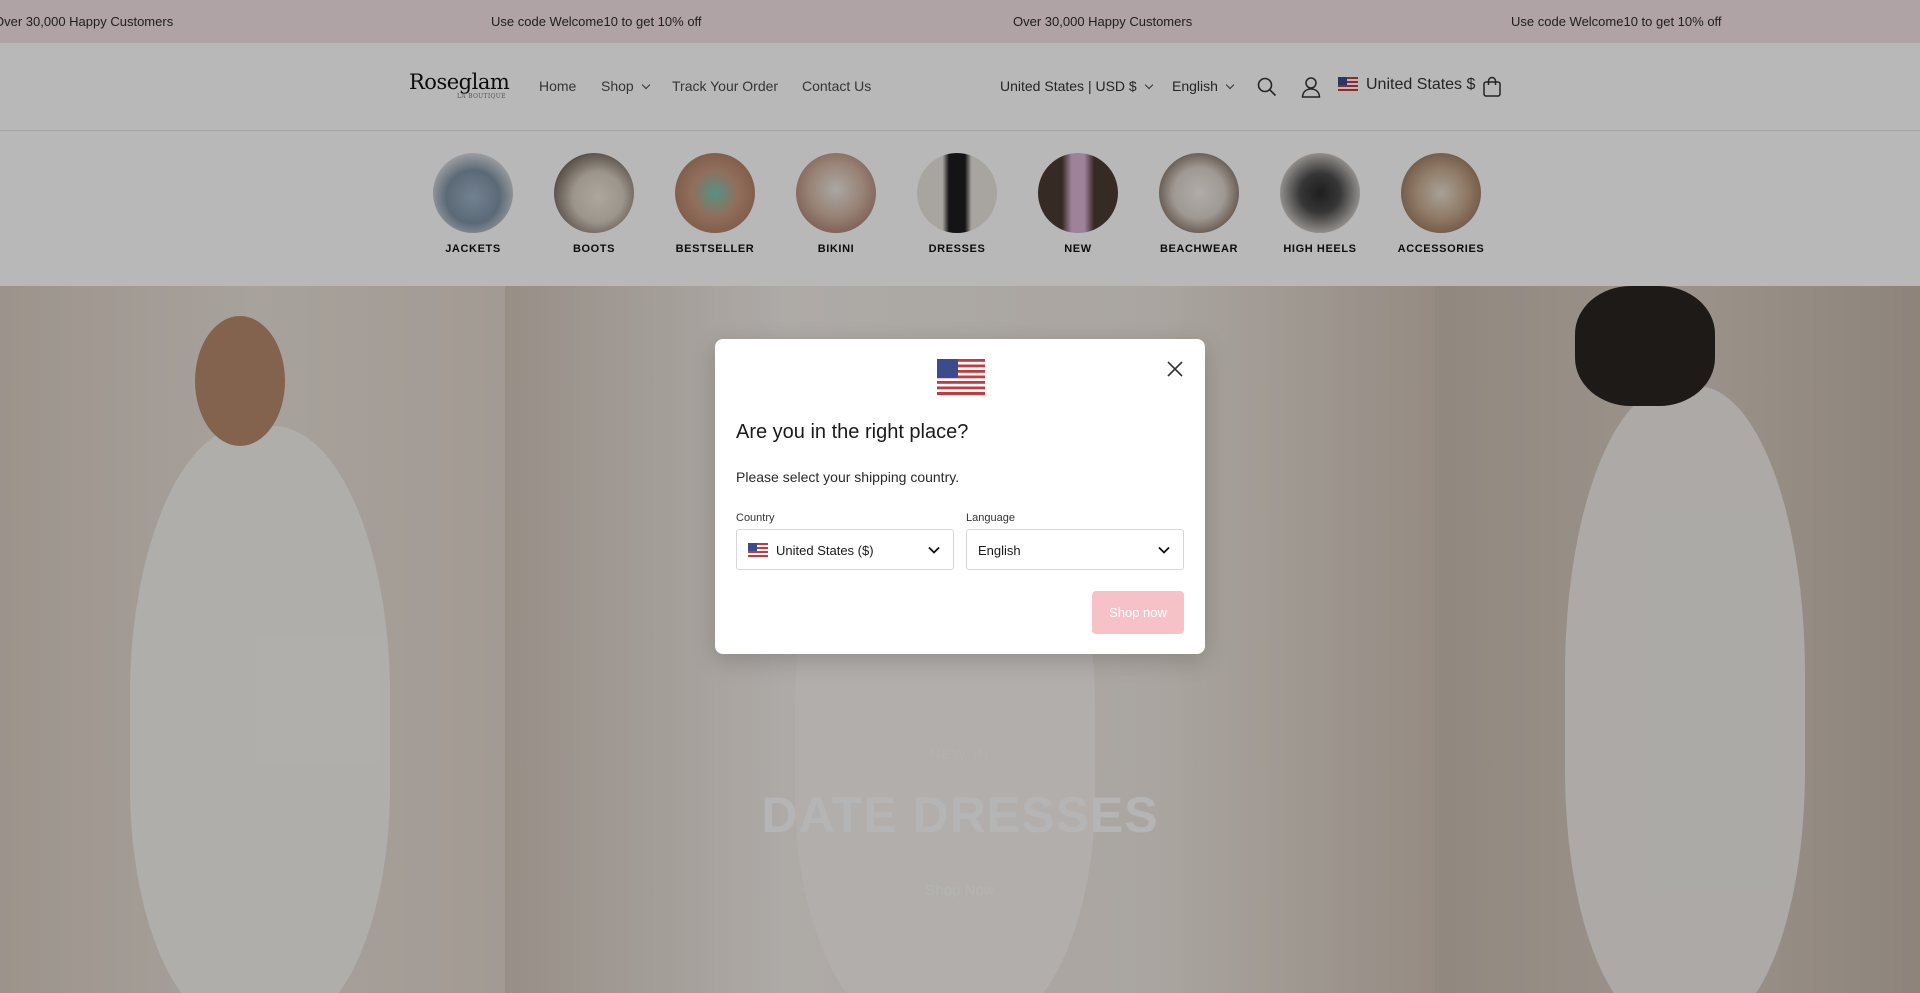 Image resolution: width=1920 pixels, height=993 pixels. What do you see at coordinates (755, 518) in the screenshot?
I see `country-label: Country` at bounding box center [755, 518].